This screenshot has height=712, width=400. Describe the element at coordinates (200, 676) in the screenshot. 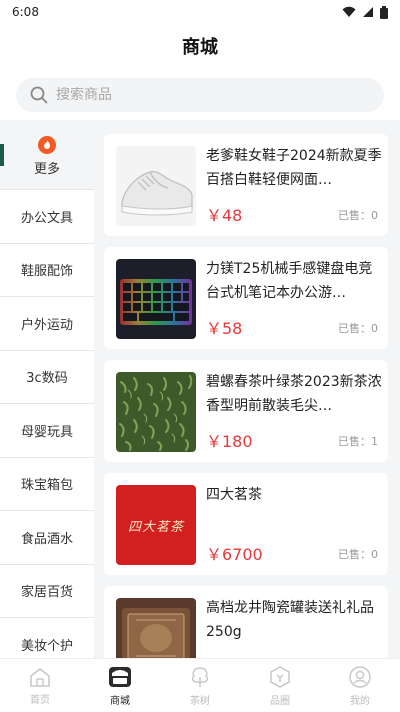

I see `tree-icon` at that location.